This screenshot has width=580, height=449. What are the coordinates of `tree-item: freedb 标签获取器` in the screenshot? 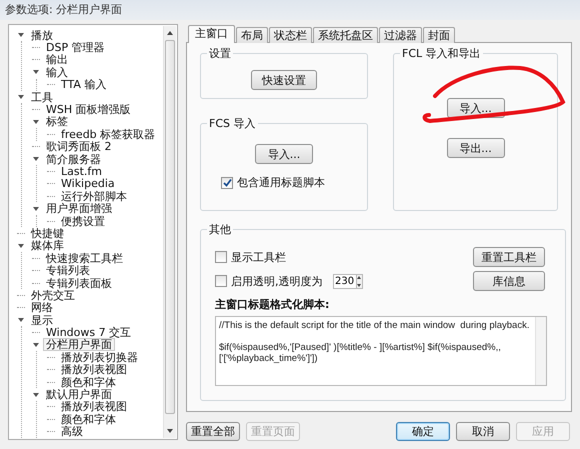 It's located at (108, 134).